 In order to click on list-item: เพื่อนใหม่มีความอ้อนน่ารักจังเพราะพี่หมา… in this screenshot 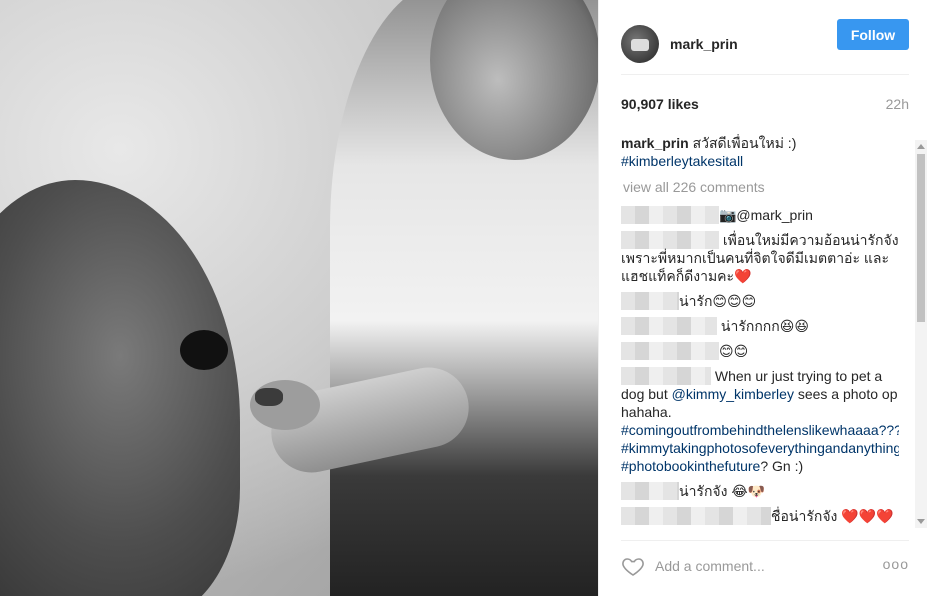, I will do `click(760, 258)`.